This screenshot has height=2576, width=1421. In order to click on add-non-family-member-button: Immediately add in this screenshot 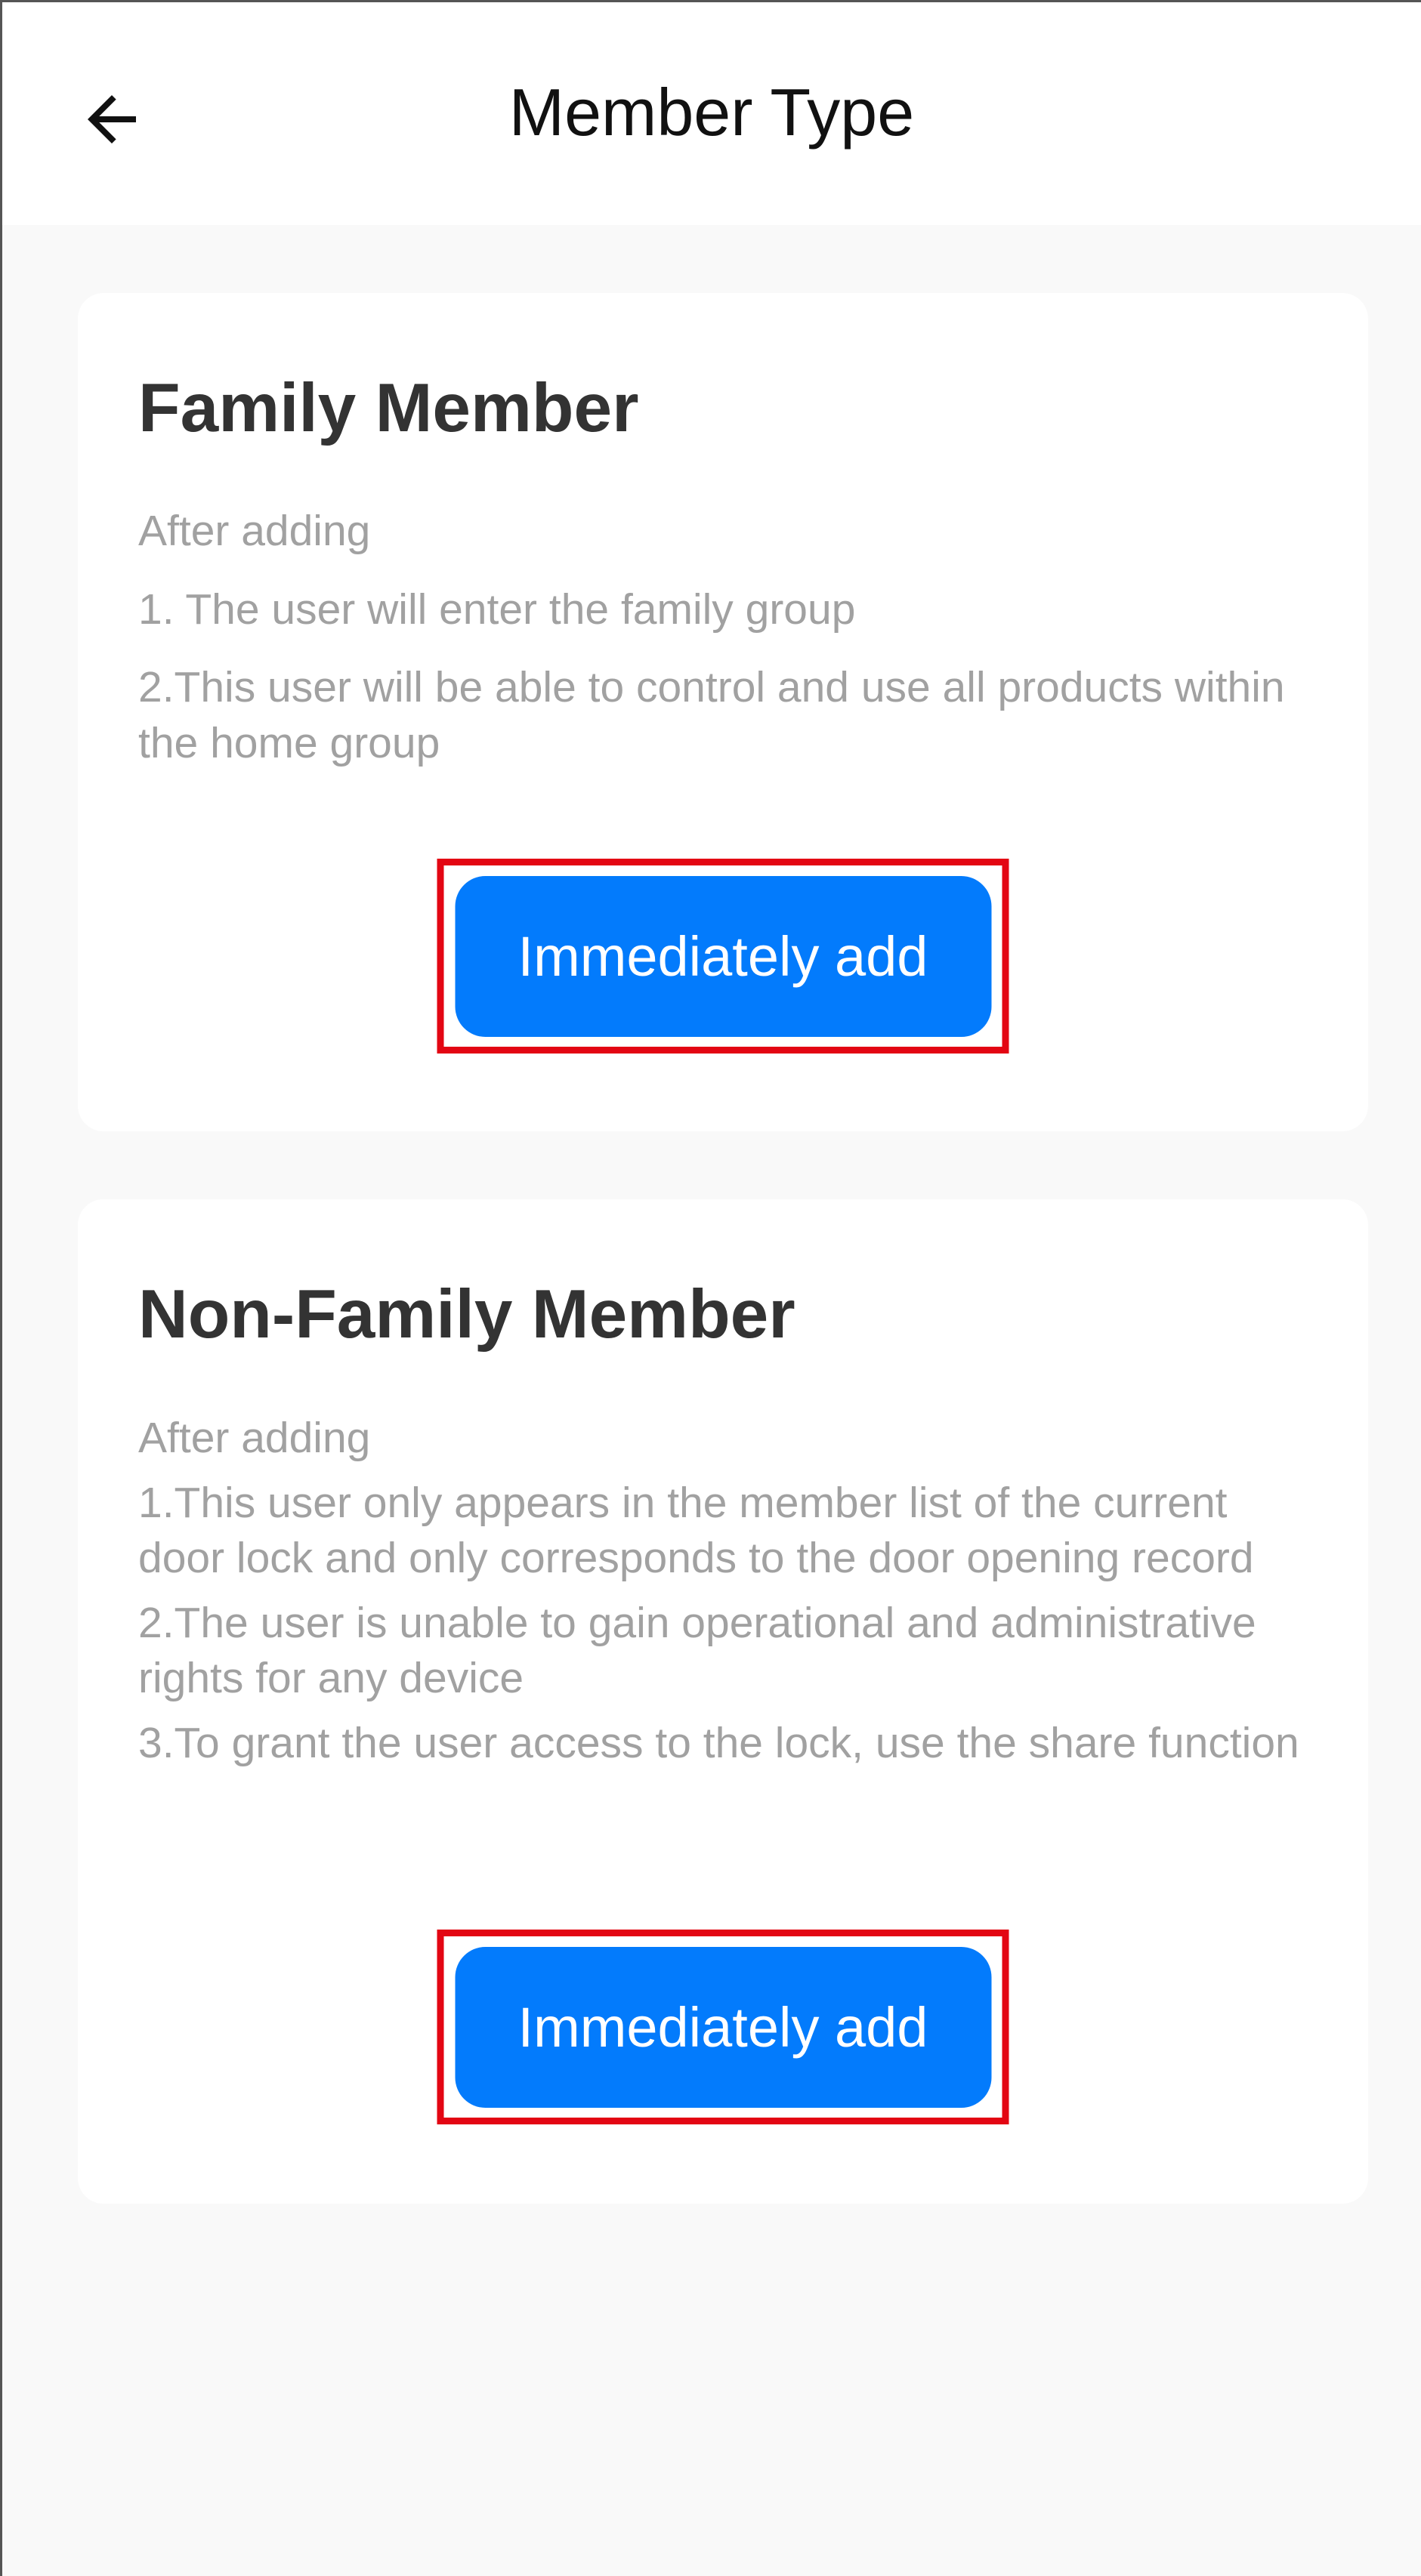, I will do `click(723, 2027)`.